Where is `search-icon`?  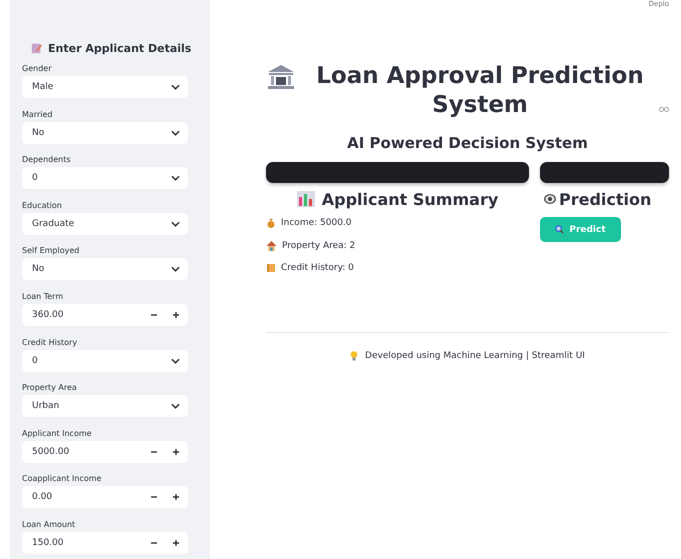 search-icon is located at coordinates (559, 229).